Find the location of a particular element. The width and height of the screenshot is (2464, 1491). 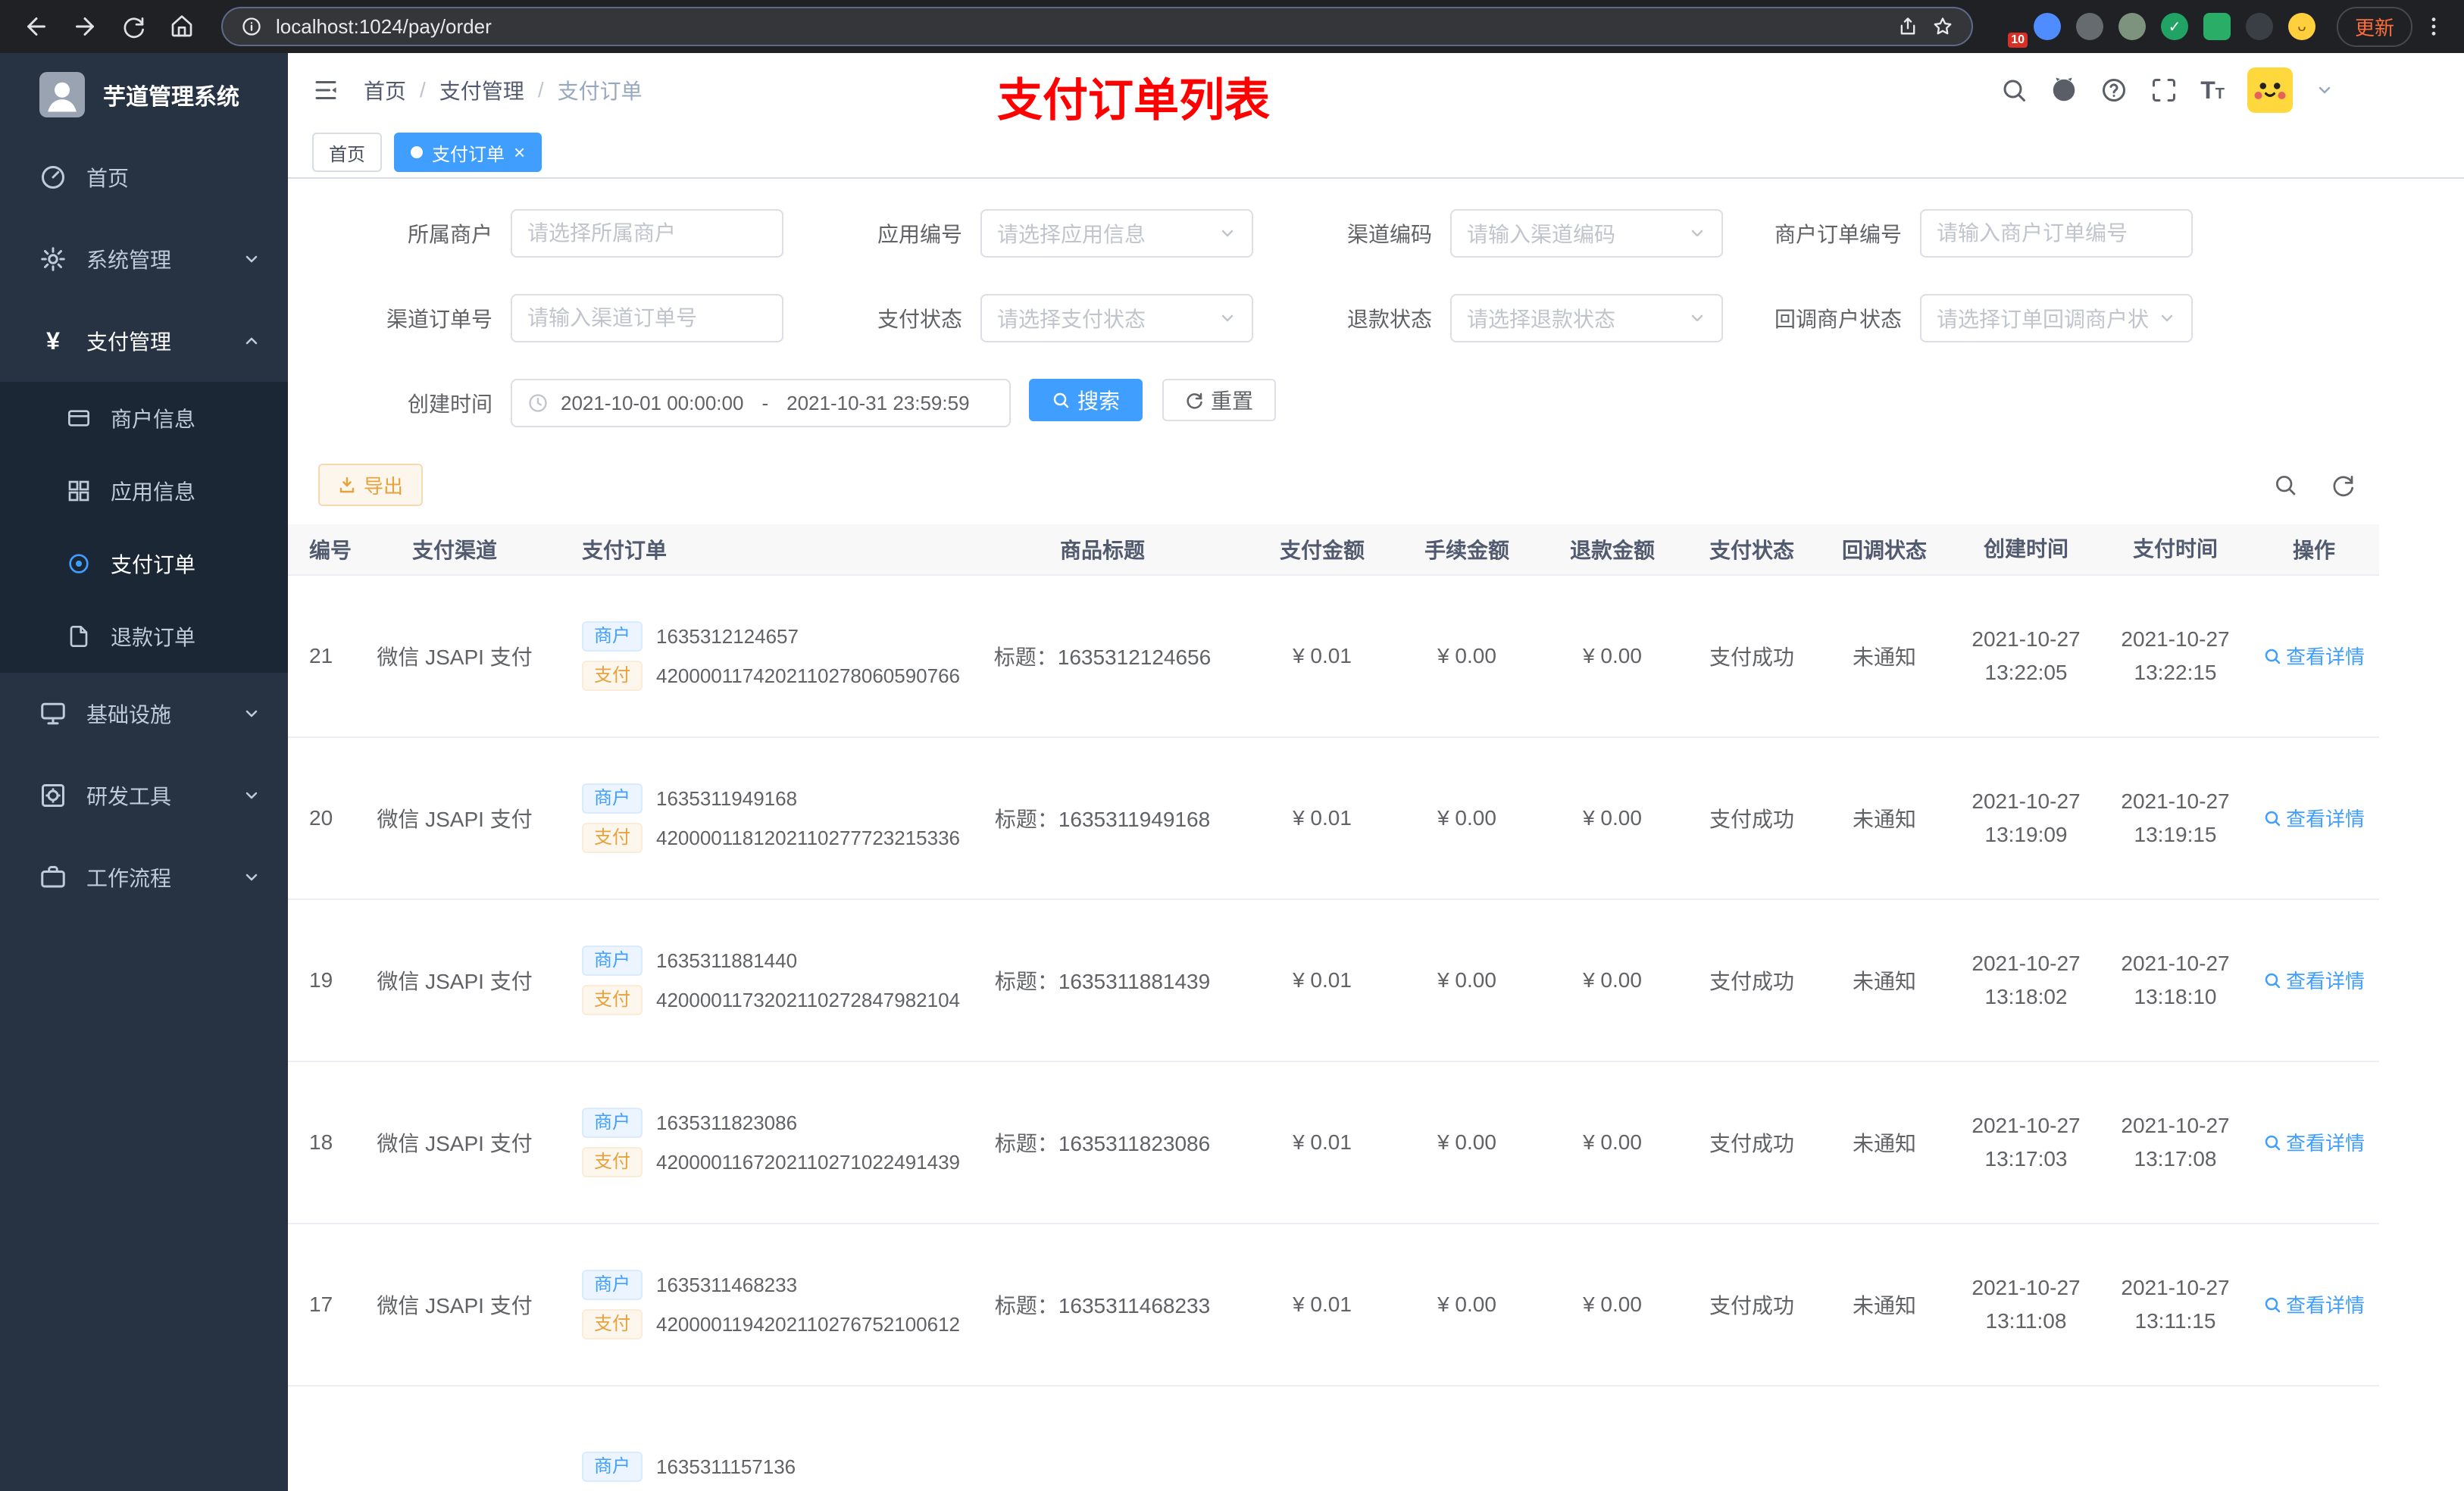

reset-button: 重置 is located at coordinates (1219, 400).